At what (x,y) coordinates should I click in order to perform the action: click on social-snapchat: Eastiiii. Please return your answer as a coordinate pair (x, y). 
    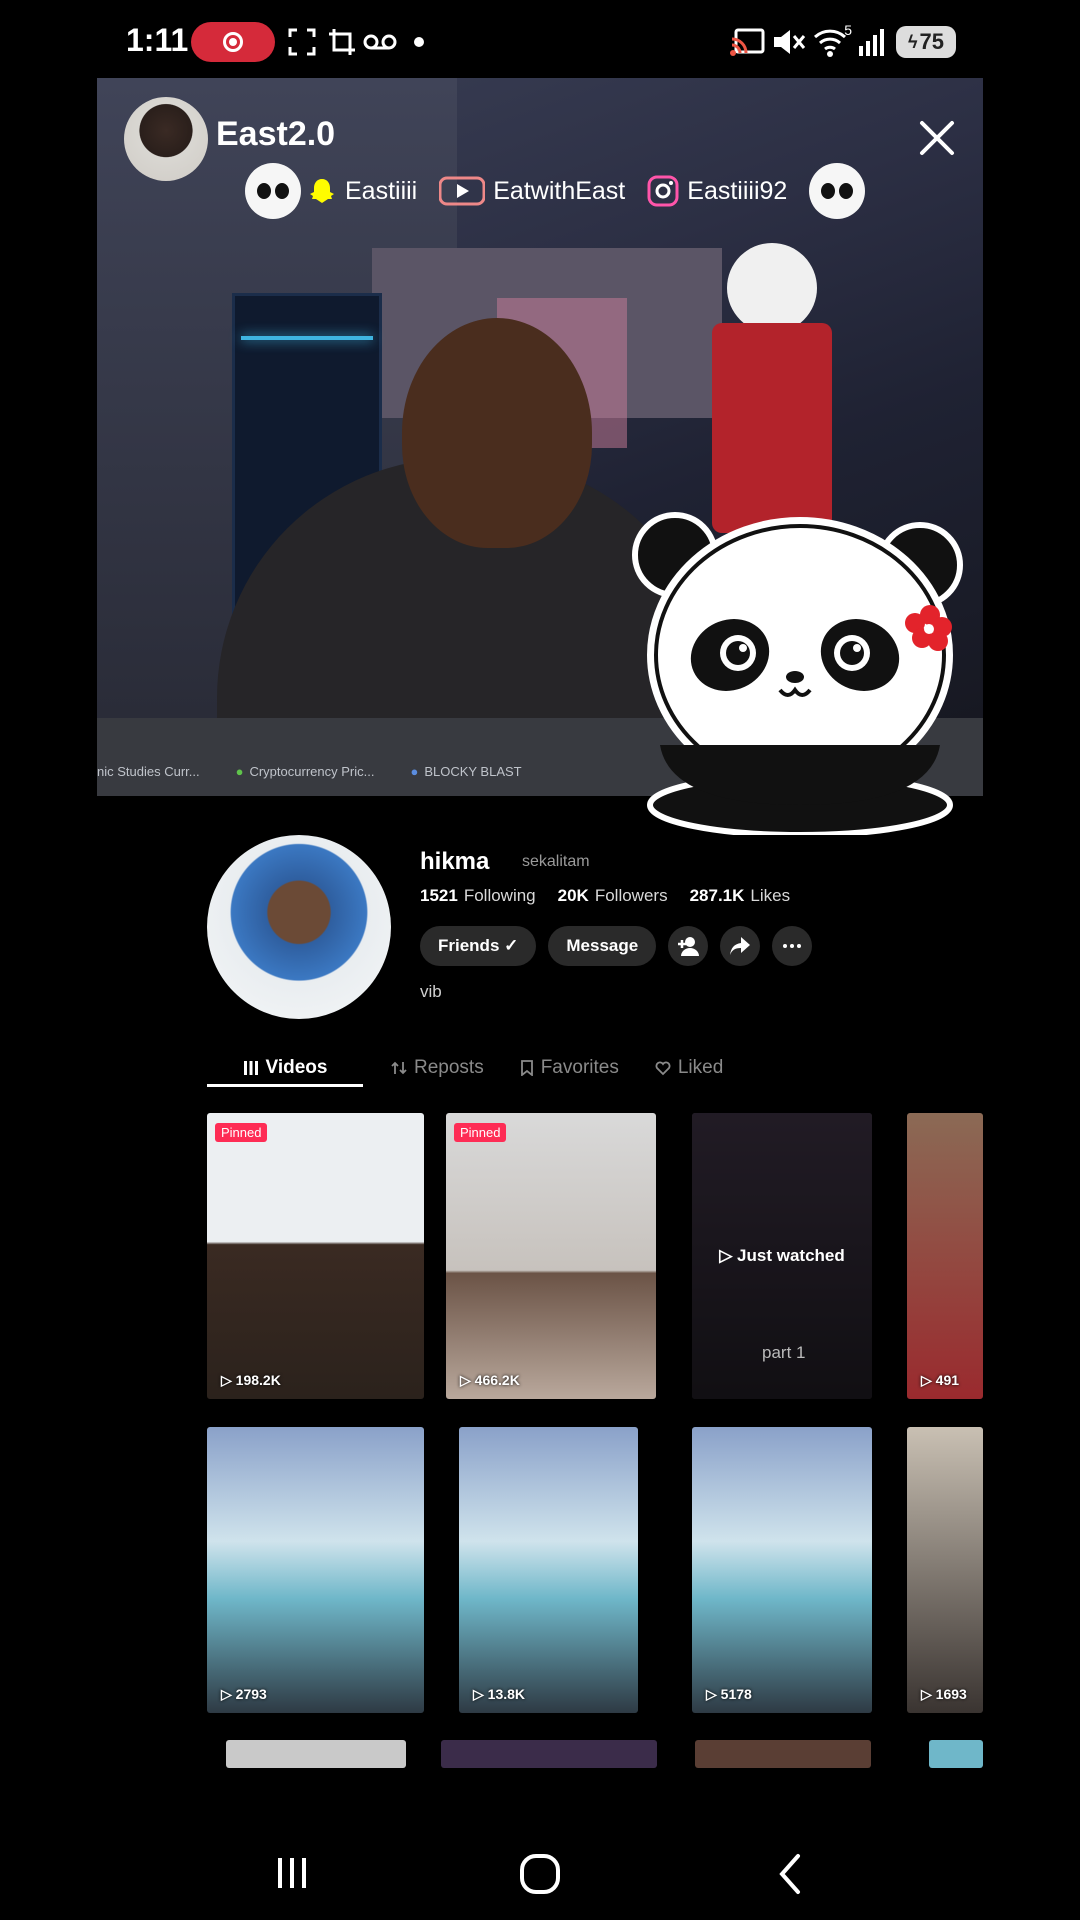
    Looking at the image, I should click on (362, 191).